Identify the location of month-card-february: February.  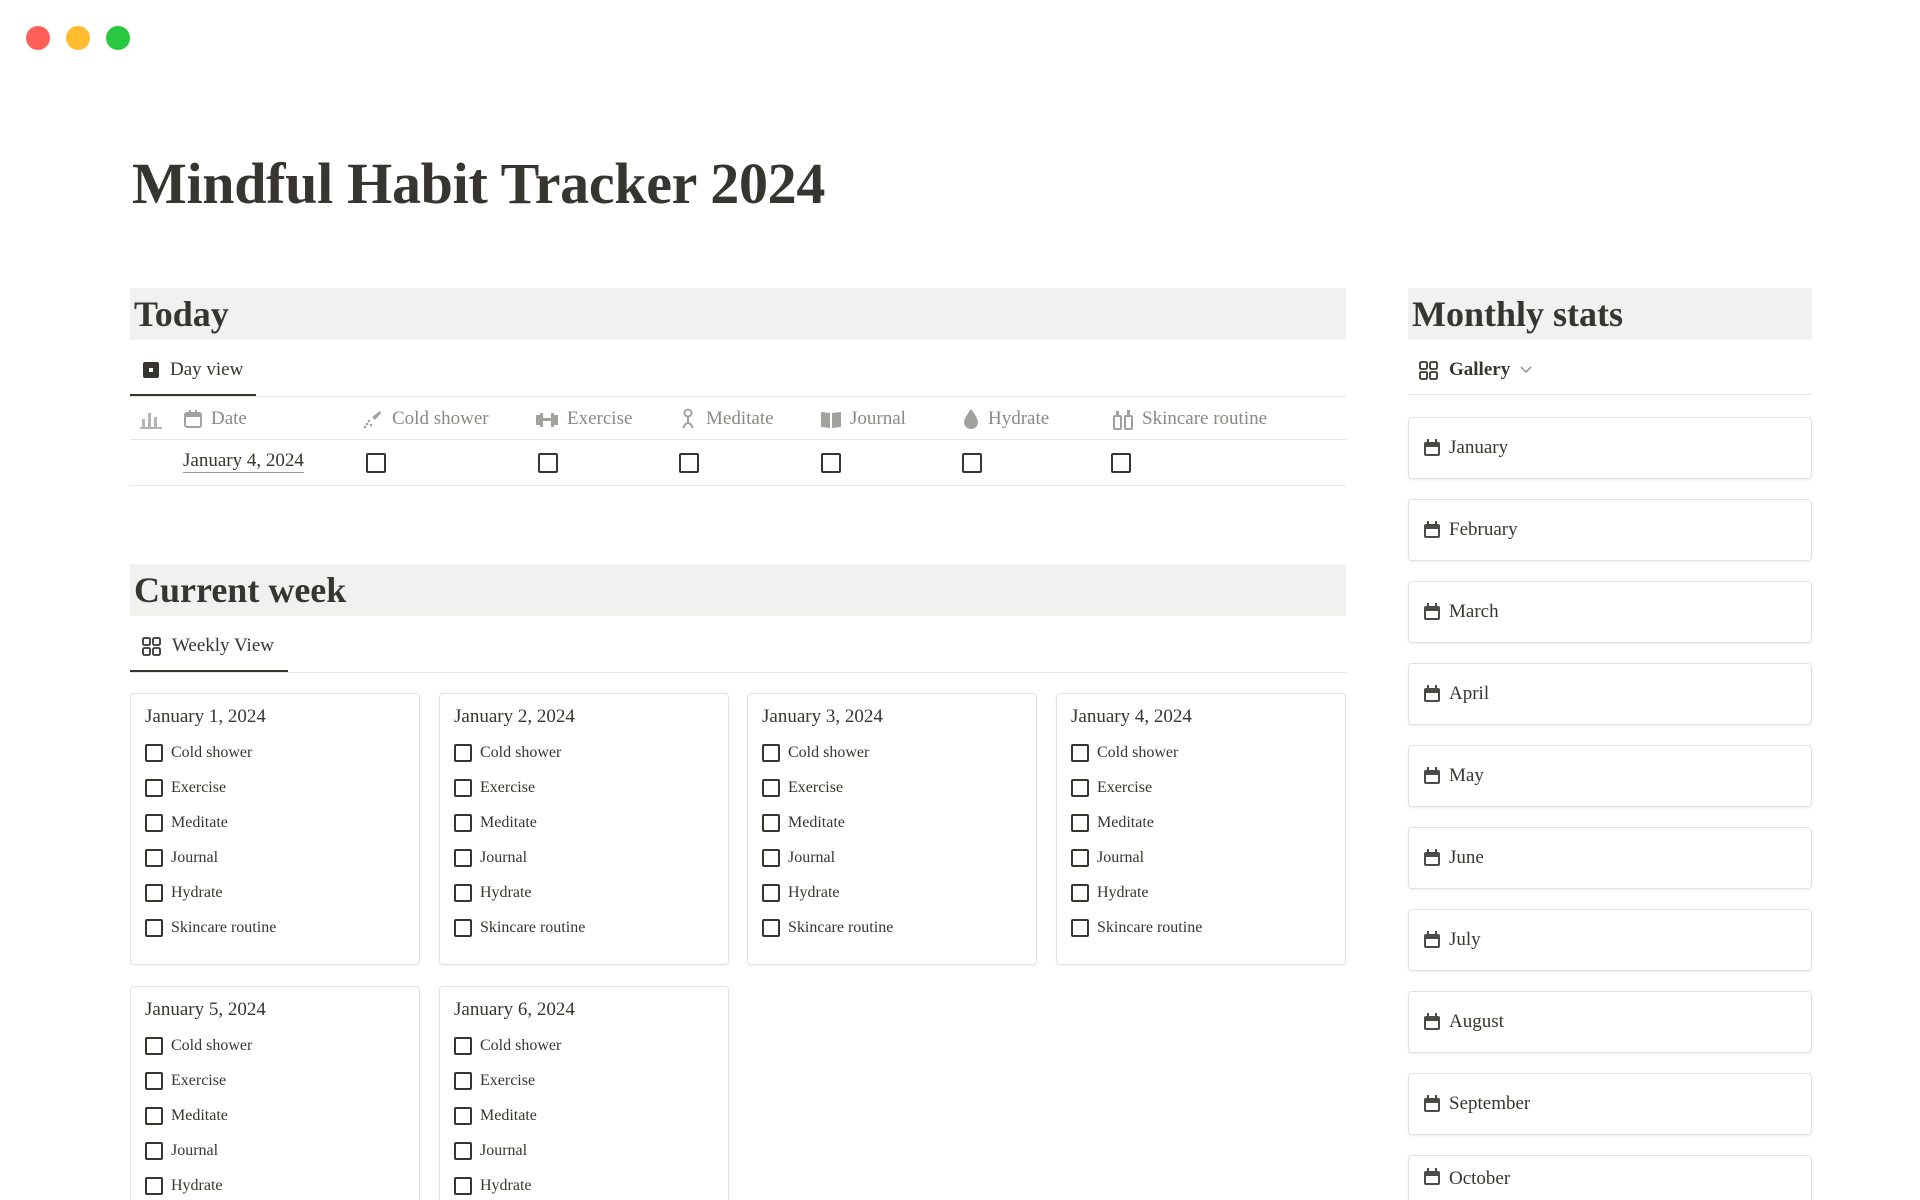
(1610, 530).